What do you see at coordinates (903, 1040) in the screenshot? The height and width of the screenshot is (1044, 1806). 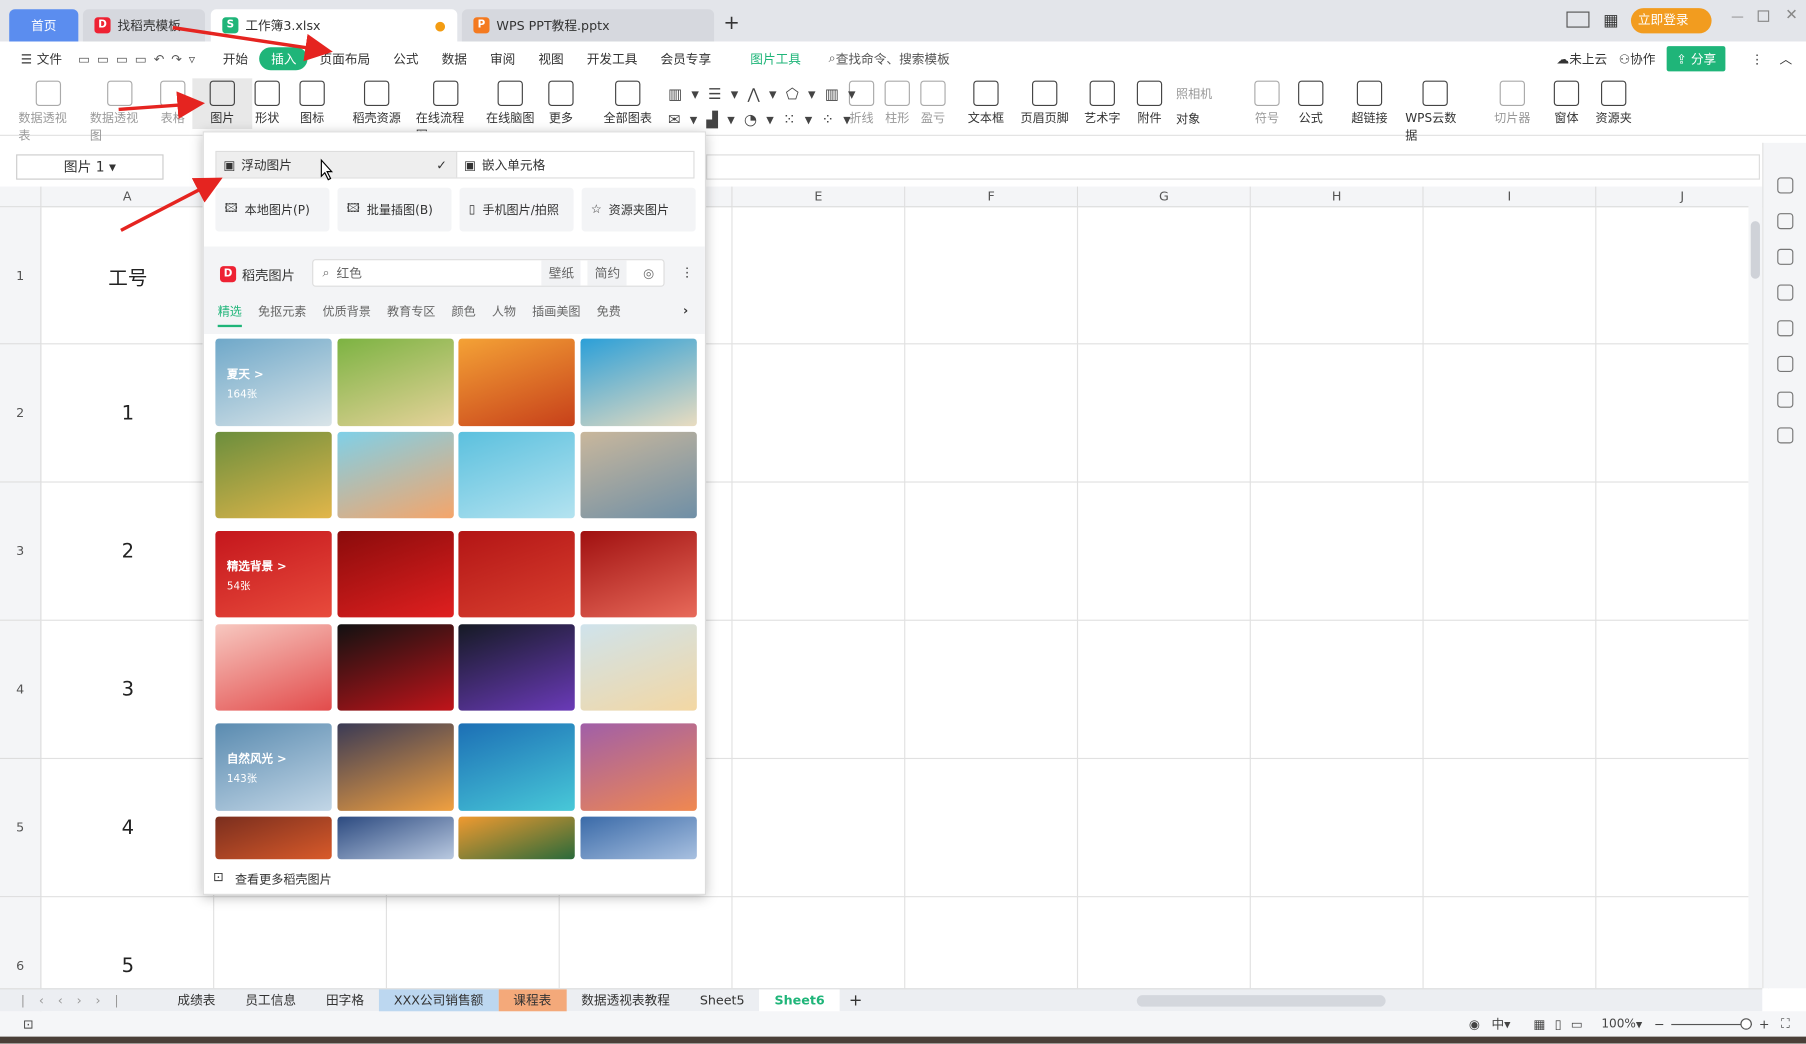 I see `taskbar-strip` at bounding box center [903, 1040].